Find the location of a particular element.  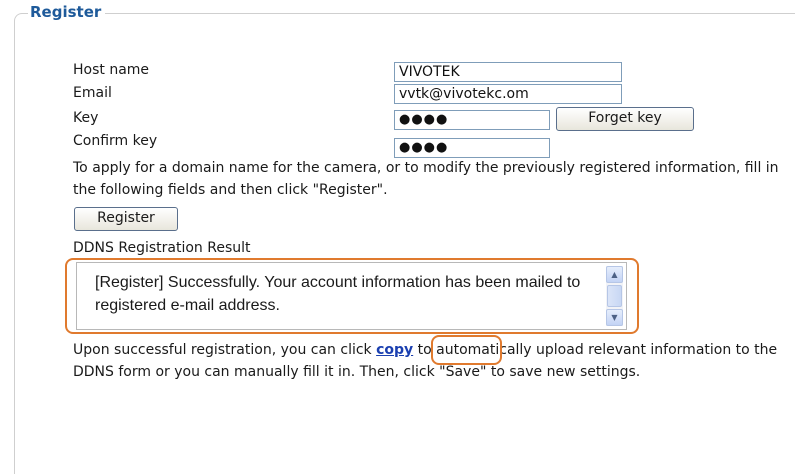

copy-link: copy is located at coordinates (394, 350).